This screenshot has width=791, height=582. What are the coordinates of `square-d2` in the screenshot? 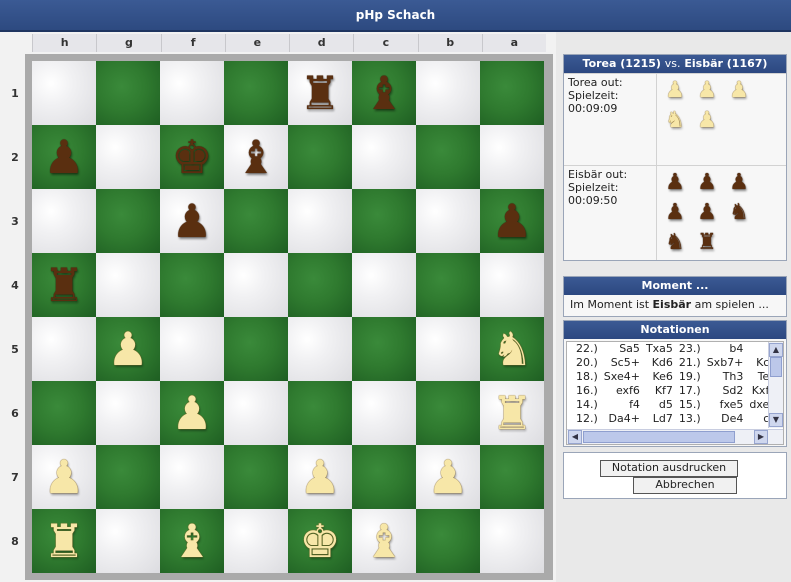 It's located at (320, 157).